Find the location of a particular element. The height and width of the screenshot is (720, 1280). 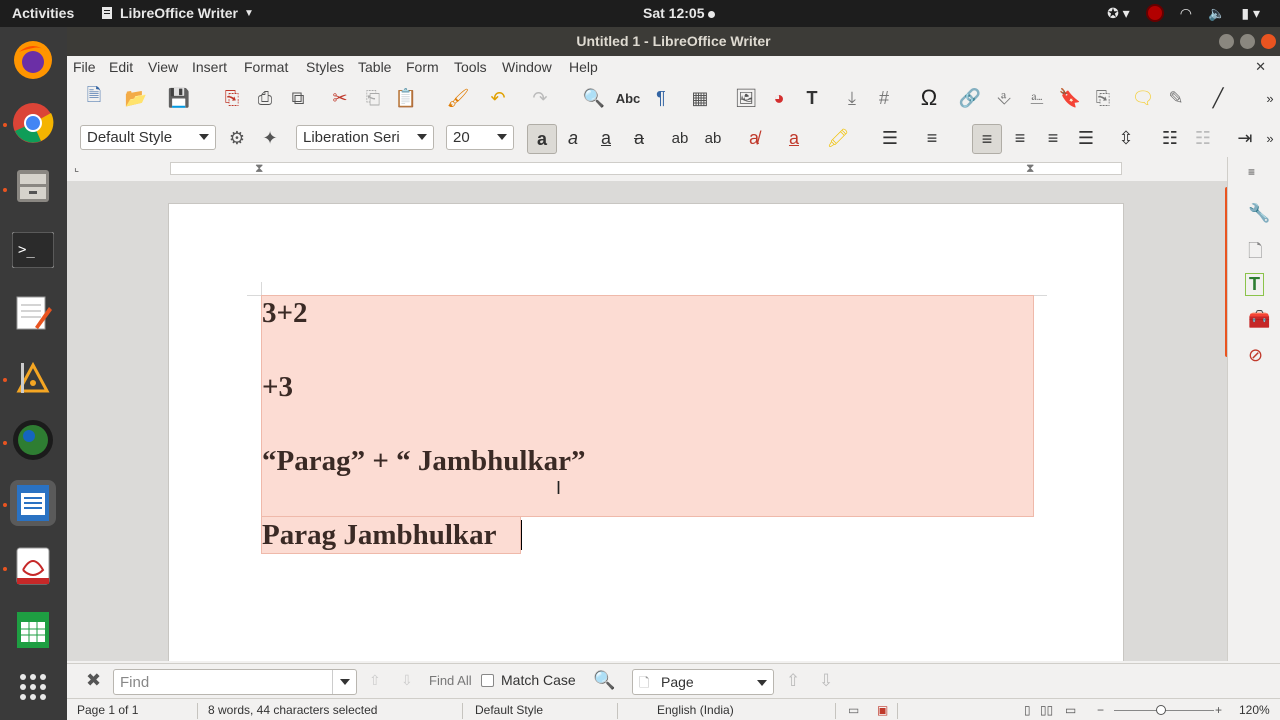

language: English (India) is located at coordinates (695, 710).